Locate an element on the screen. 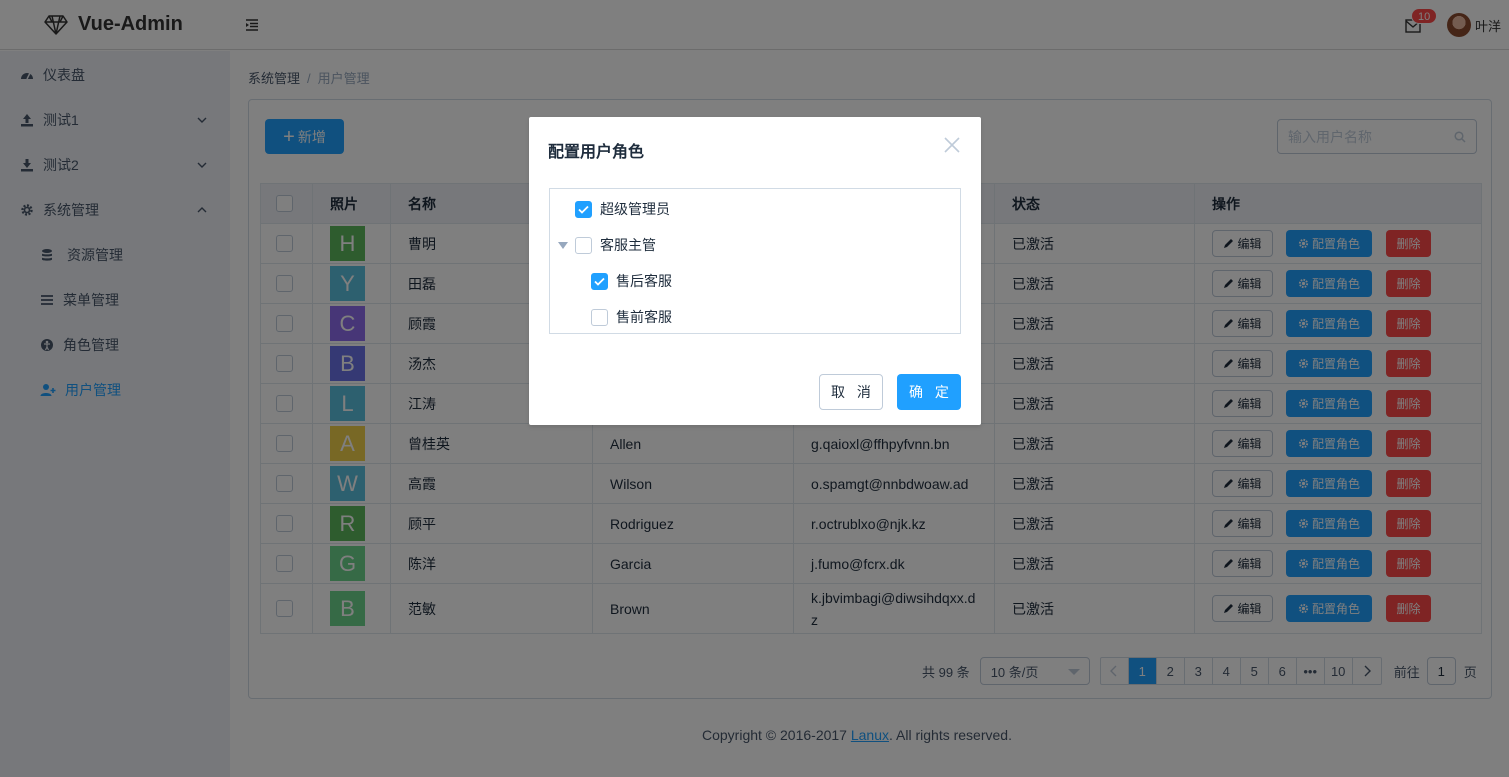 The image size is (1509, 777). tree-node-super-admin: 超级管理员 is located at coordinates (622, 209).